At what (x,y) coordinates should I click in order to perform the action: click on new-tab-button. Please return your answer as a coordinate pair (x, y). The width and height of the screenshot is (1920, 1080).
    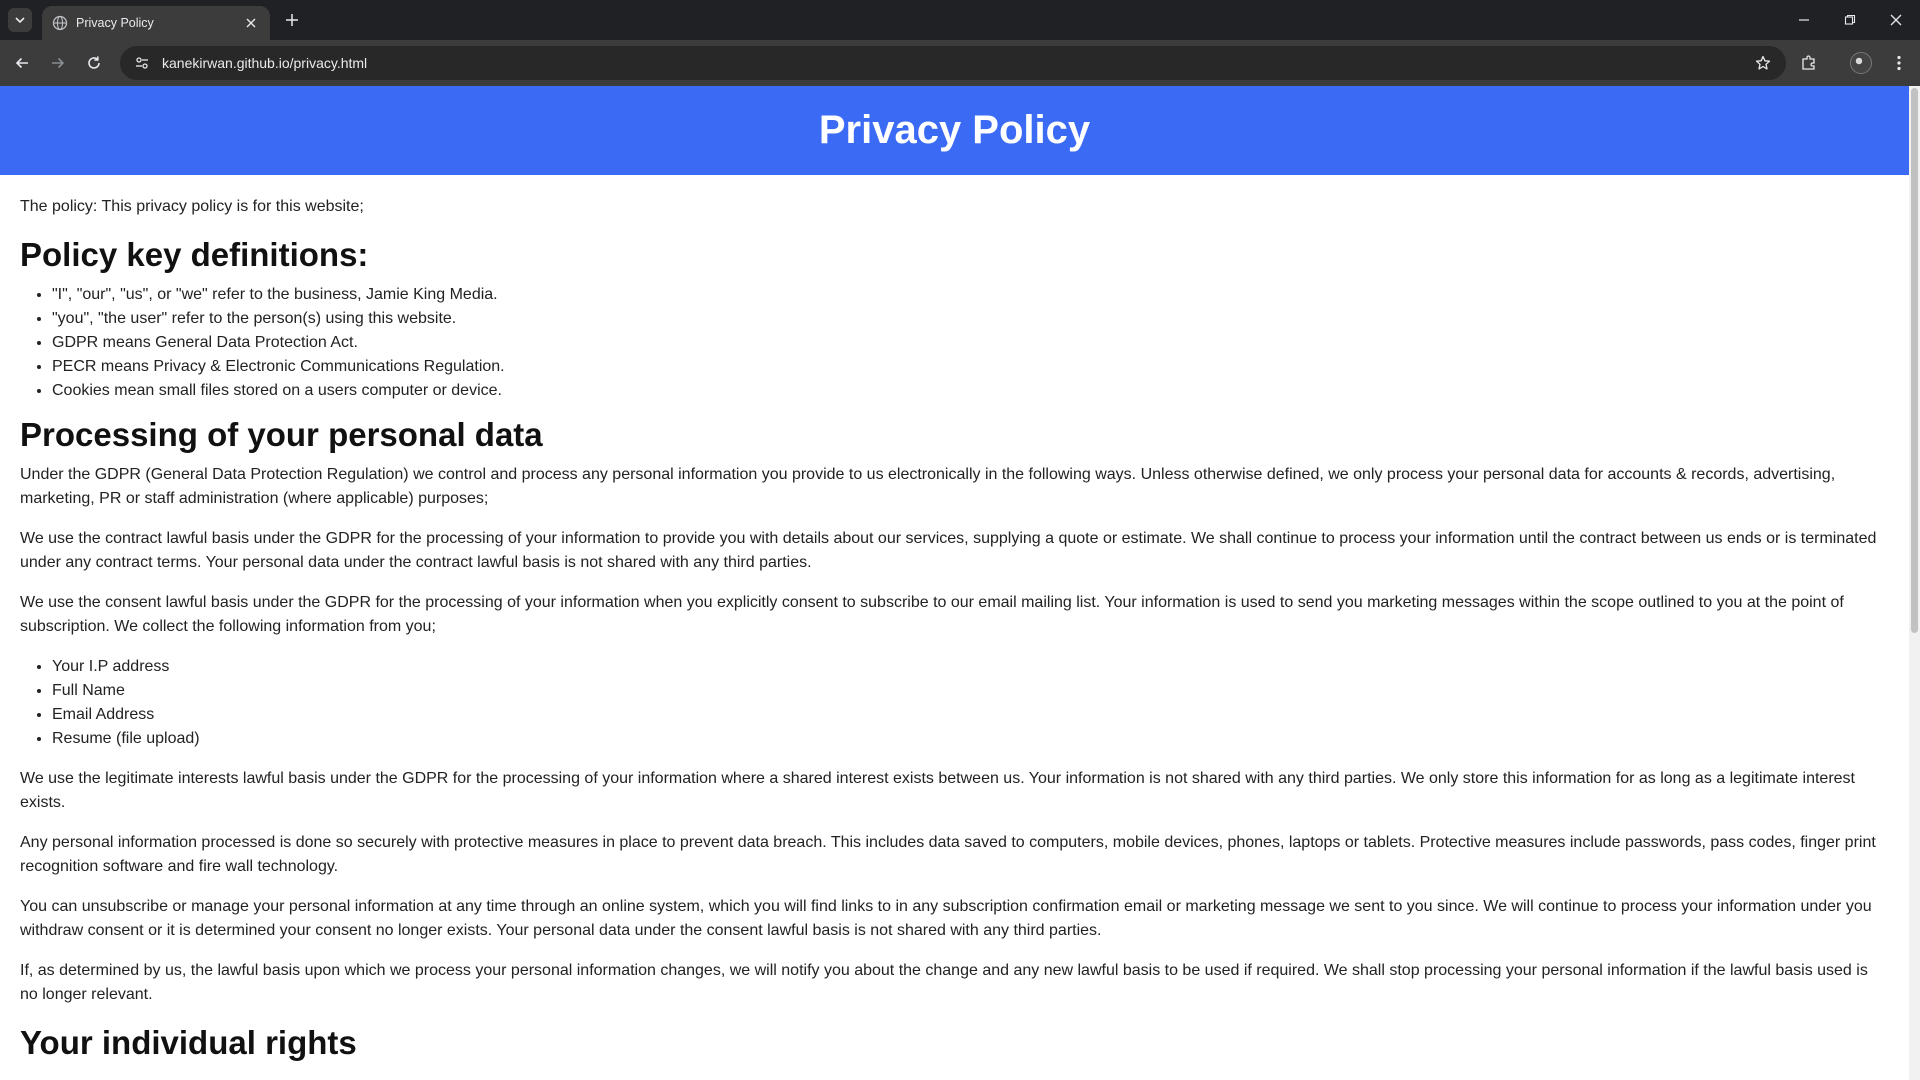
    Looking at the image, I should click on (292, 20).